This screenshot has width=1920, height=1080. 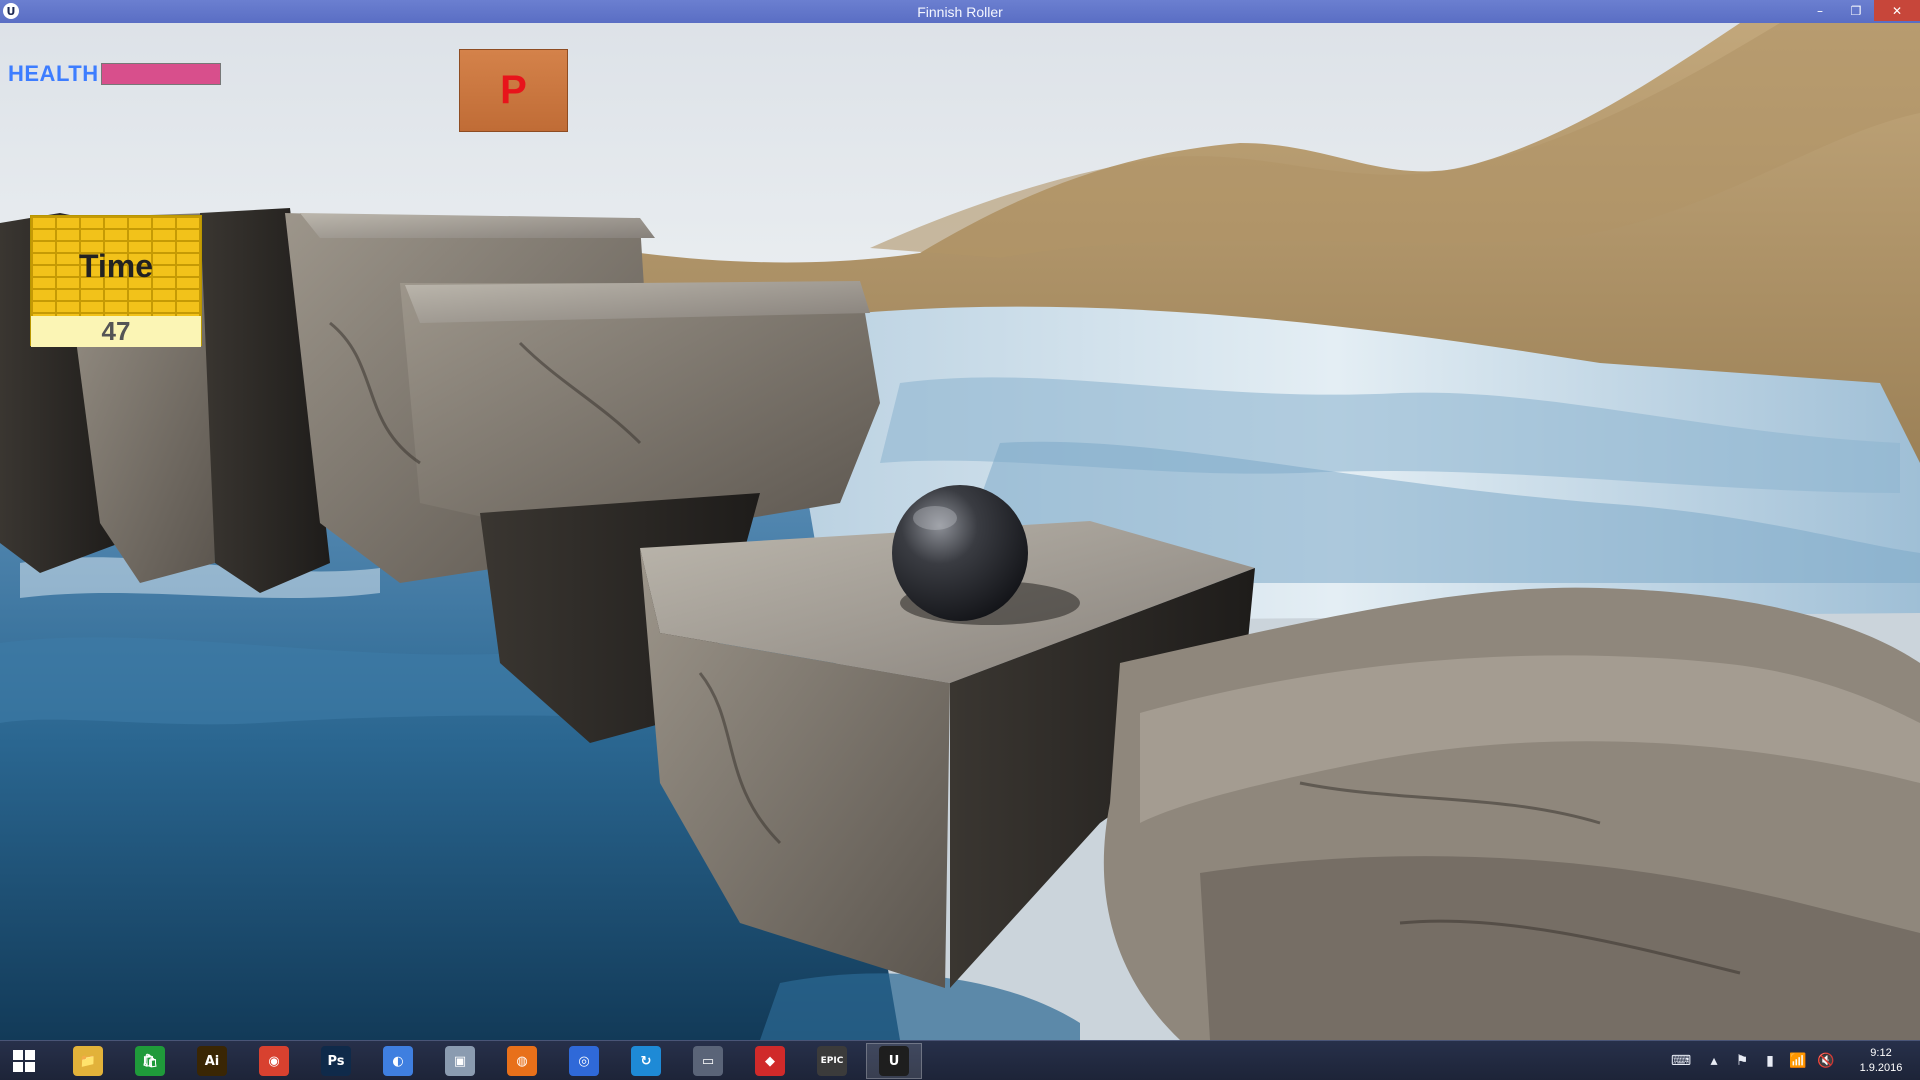 I want to click on pause-button: P, so click(x=513, y=90).